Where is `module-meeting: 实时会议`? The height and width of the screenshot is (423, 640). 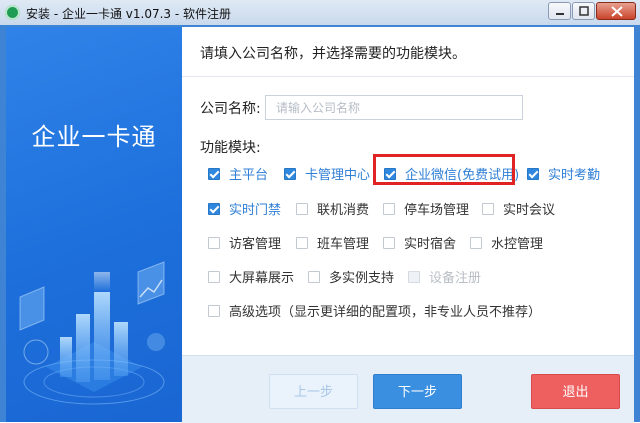
module-meeting: 实时会议 is located at coordinates (518, 208).